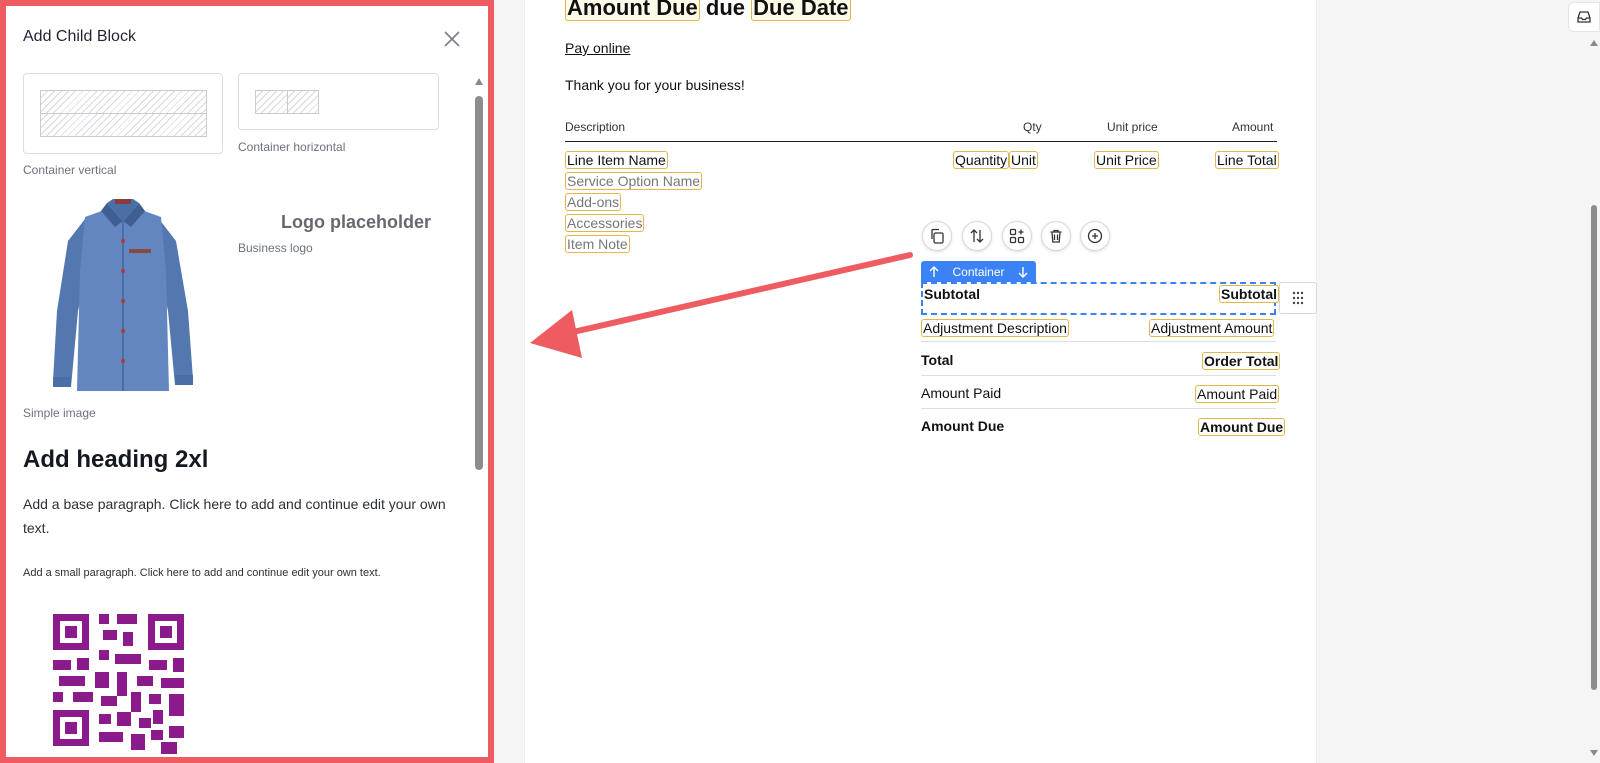  What do you see at coordinates (595, 127) in the screenshot?
I see `column-header-description: Description` at bounding box center [595, 127].